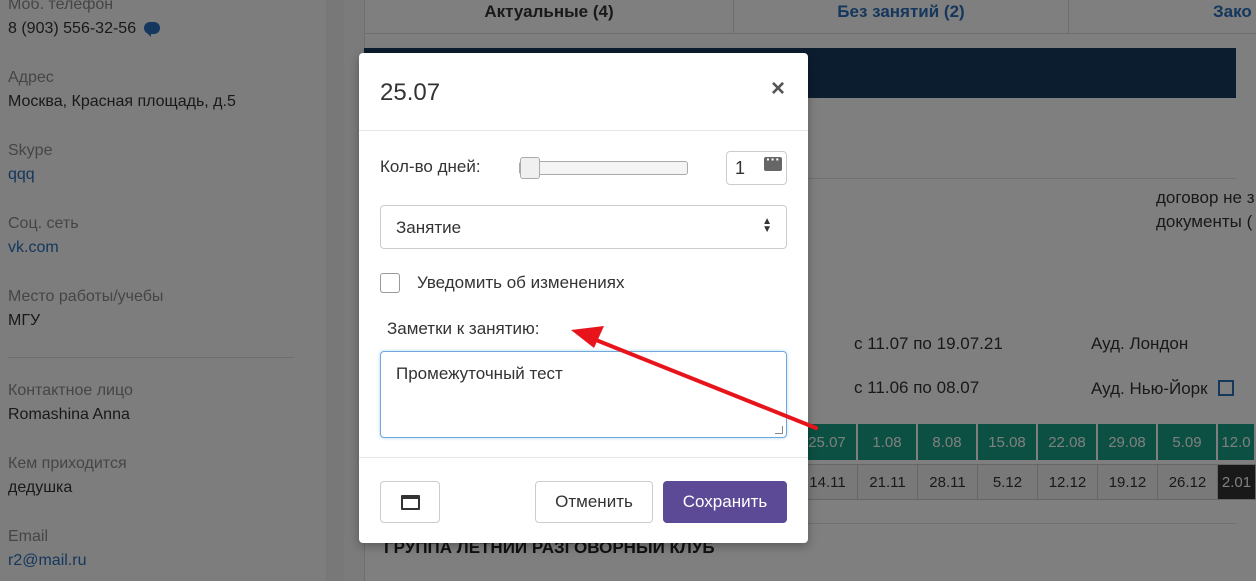 The height and width of the screenshot is (581, 1256). What do you see at coordinates (778, 89) in the screenshot?
I see `close-button: ×` at bounding box center [778, 89].